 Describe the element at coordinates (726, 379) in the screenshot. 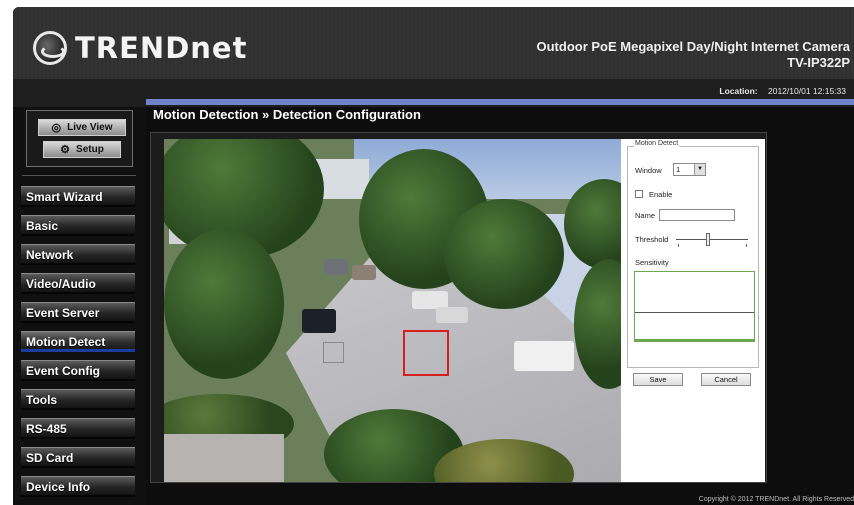

I see `cancel-button: Cancel` at that location.